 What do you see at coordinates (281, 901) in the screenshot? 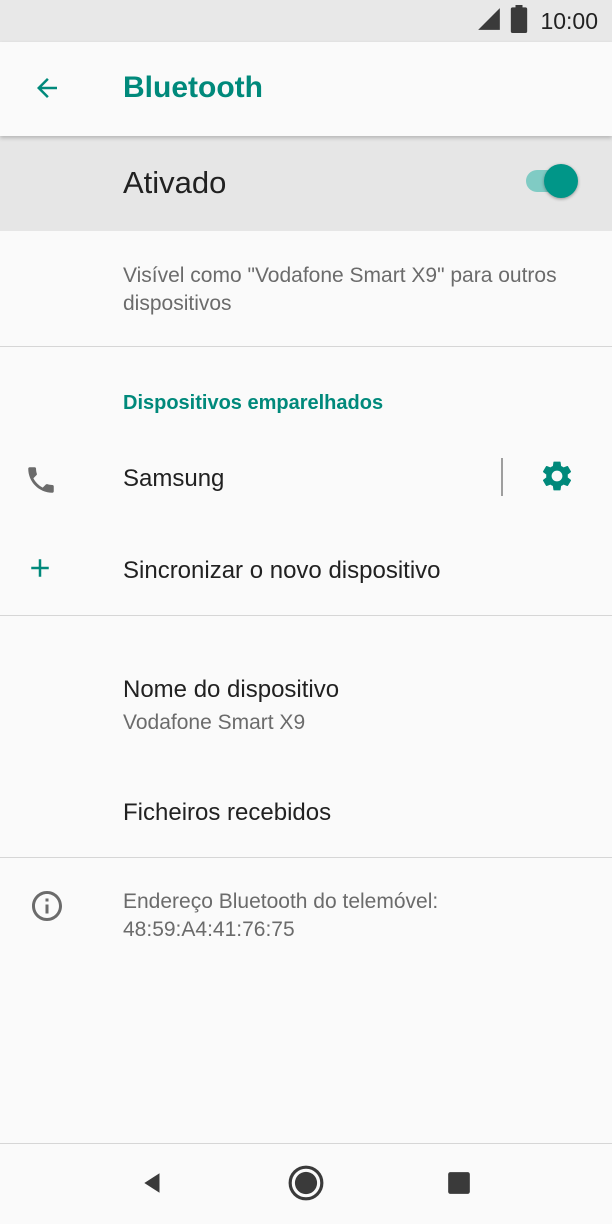
I see `bluetooth-address-label: Endereço Bluetooth do telemóvel:` at bounding box center [281, 901].